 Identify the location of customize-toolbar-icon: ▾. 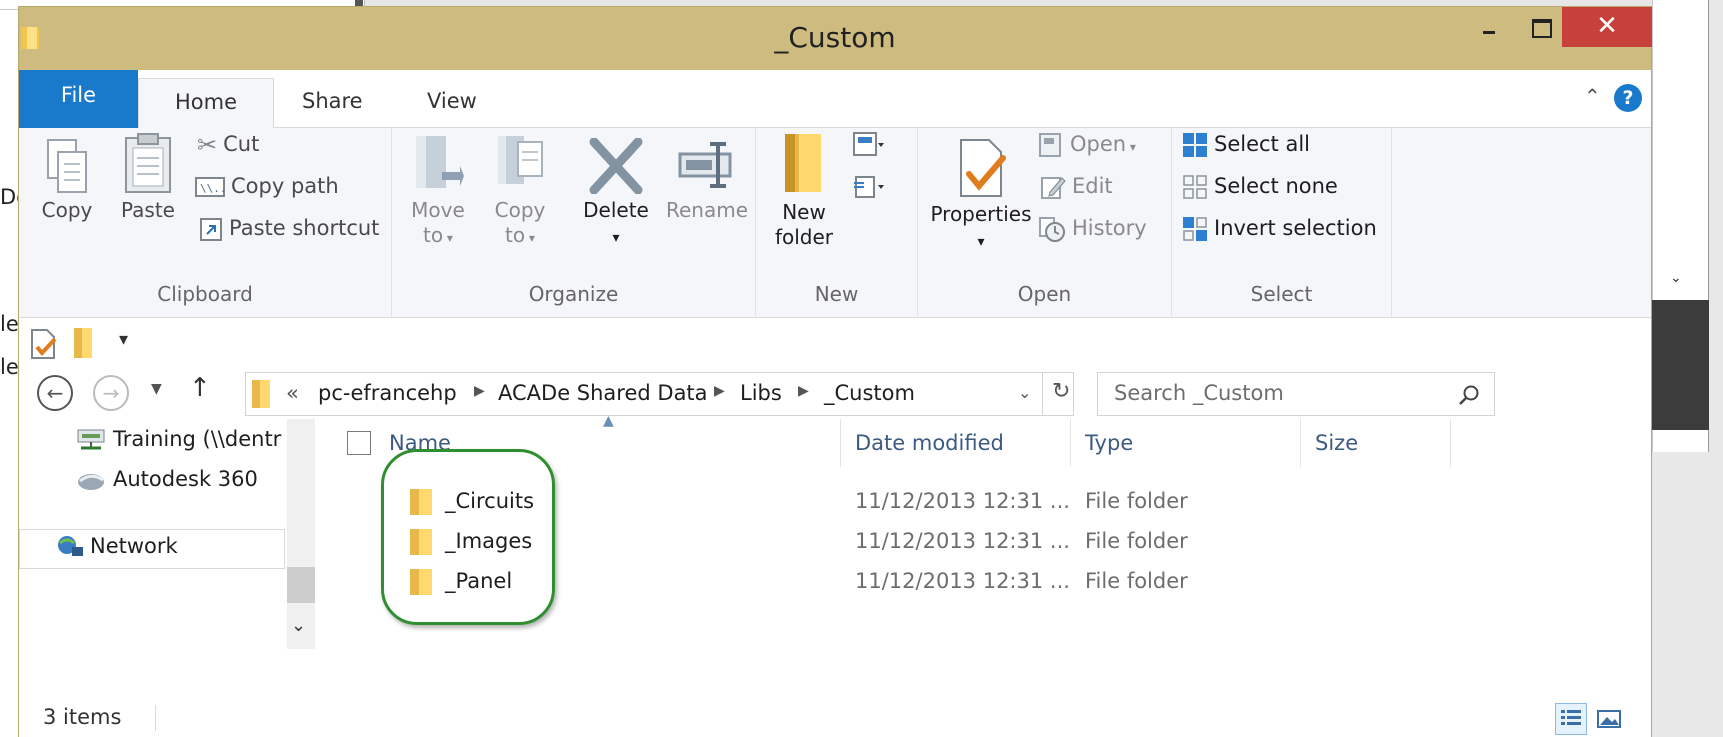
(123, 339).